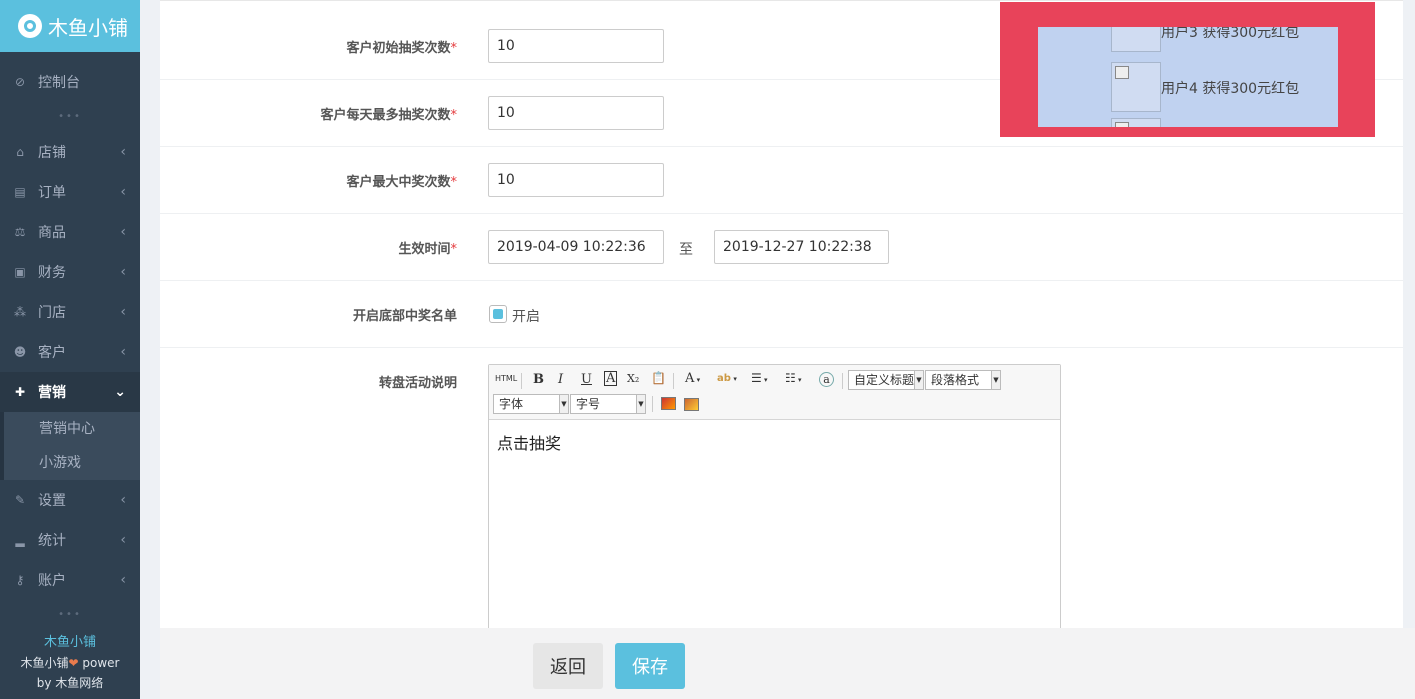  Describe the element at coordinates (774, 442) in the screenshot. I see `editor-content: 点击抽奖` at that location.